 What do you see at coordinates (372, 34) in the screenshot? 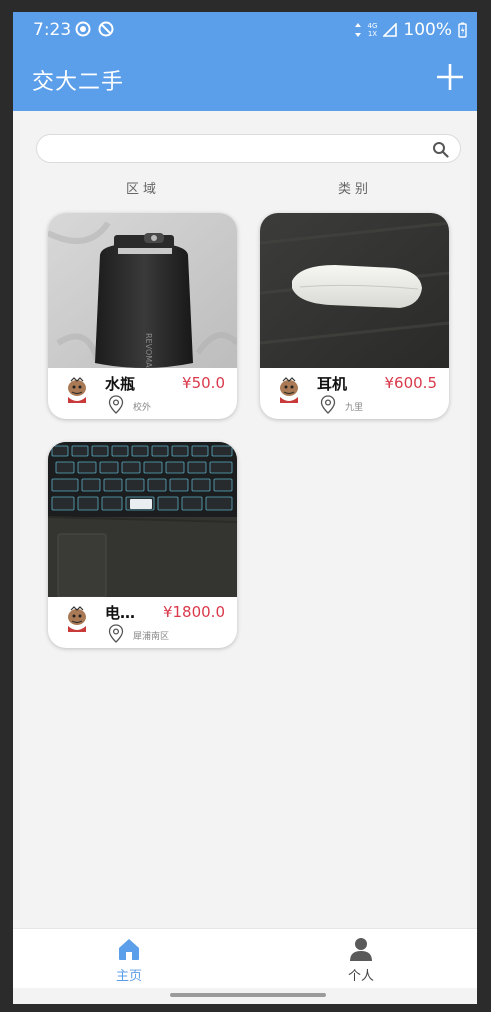
I see `network-type-bottom: 1X` at bounding box center [372, 34].